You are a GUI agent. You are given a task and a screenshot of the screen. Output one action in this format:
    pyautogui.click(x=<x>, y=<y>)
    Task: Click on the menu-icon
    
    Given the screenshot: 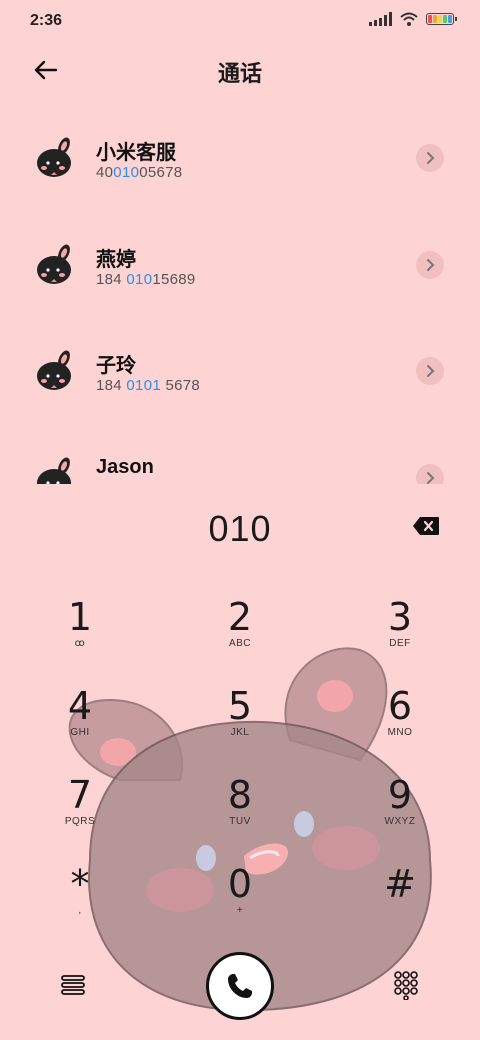 What is the action you would take?
    pyautogui.click(x=73, y=985)
    